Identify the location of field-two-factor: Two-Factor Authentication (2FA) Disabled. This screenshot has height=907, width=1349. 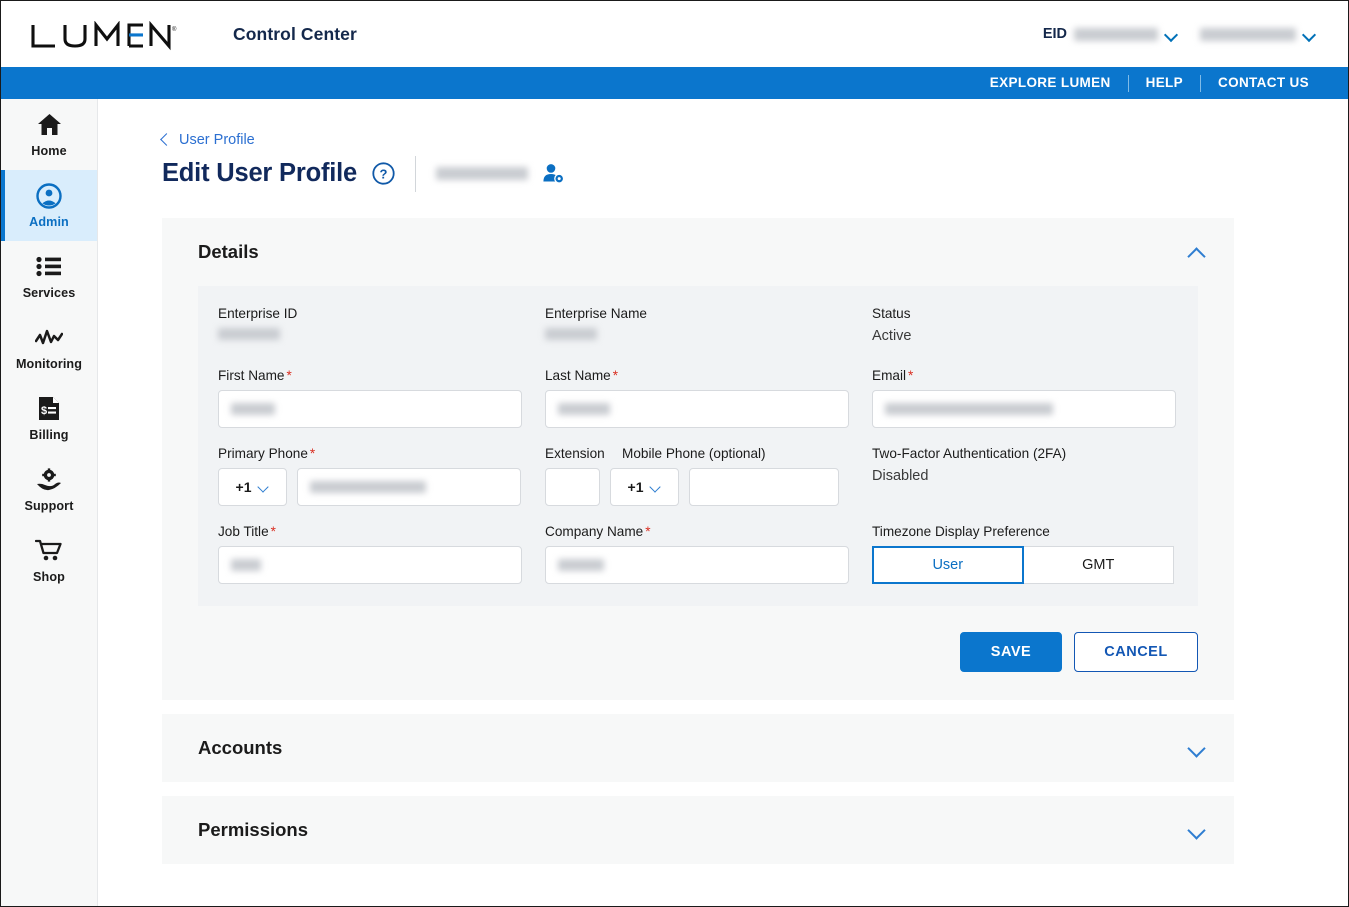
(1025, 476).